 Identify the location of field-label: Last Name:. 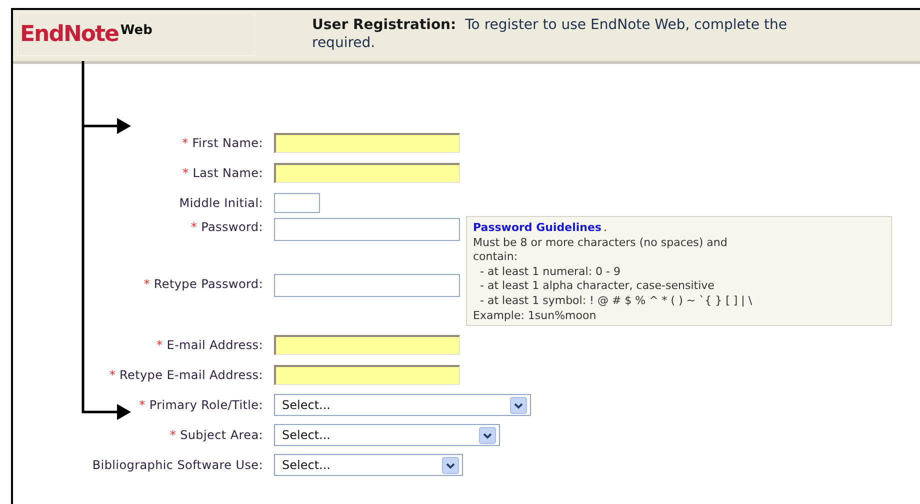
(227, 173).